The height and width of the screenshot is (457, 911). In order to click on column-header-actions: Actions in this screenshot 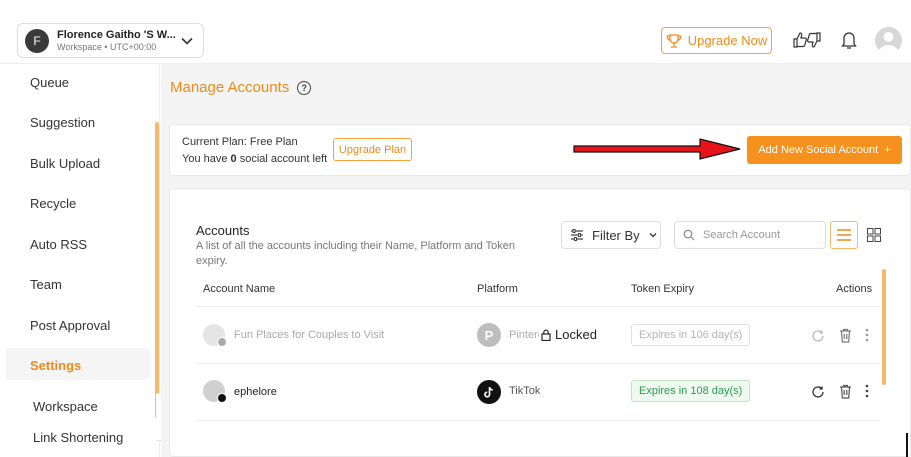, I will do `click(854, 289)`.